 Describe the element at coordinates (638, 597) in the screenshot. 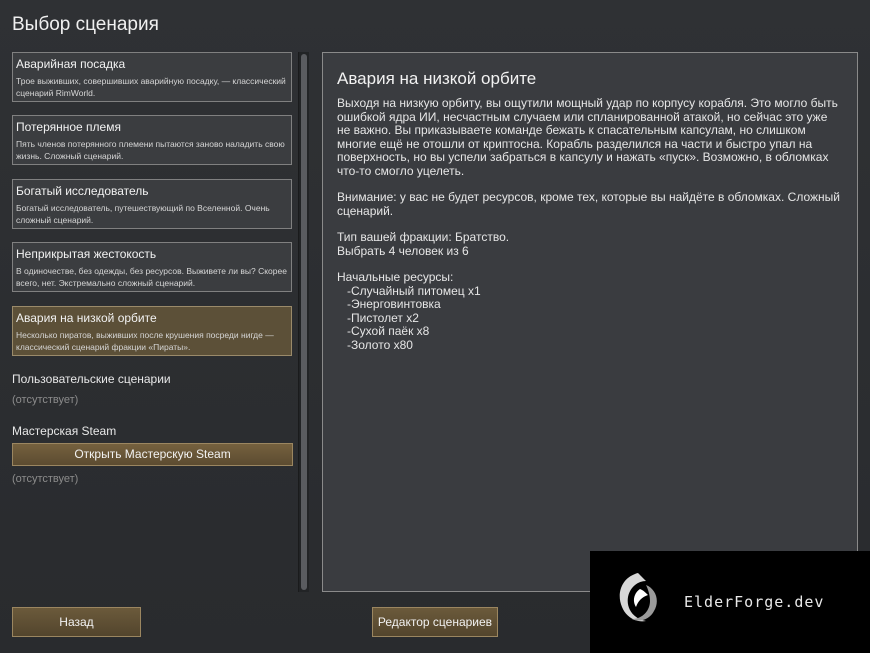

I see `dragon-logo-icon` at that location.